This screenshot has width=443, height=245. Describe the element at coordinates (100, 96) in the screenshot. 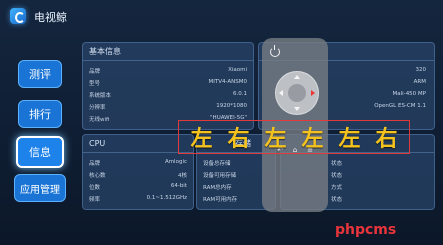

I see `basic-os-label: 系统版本` at that location.